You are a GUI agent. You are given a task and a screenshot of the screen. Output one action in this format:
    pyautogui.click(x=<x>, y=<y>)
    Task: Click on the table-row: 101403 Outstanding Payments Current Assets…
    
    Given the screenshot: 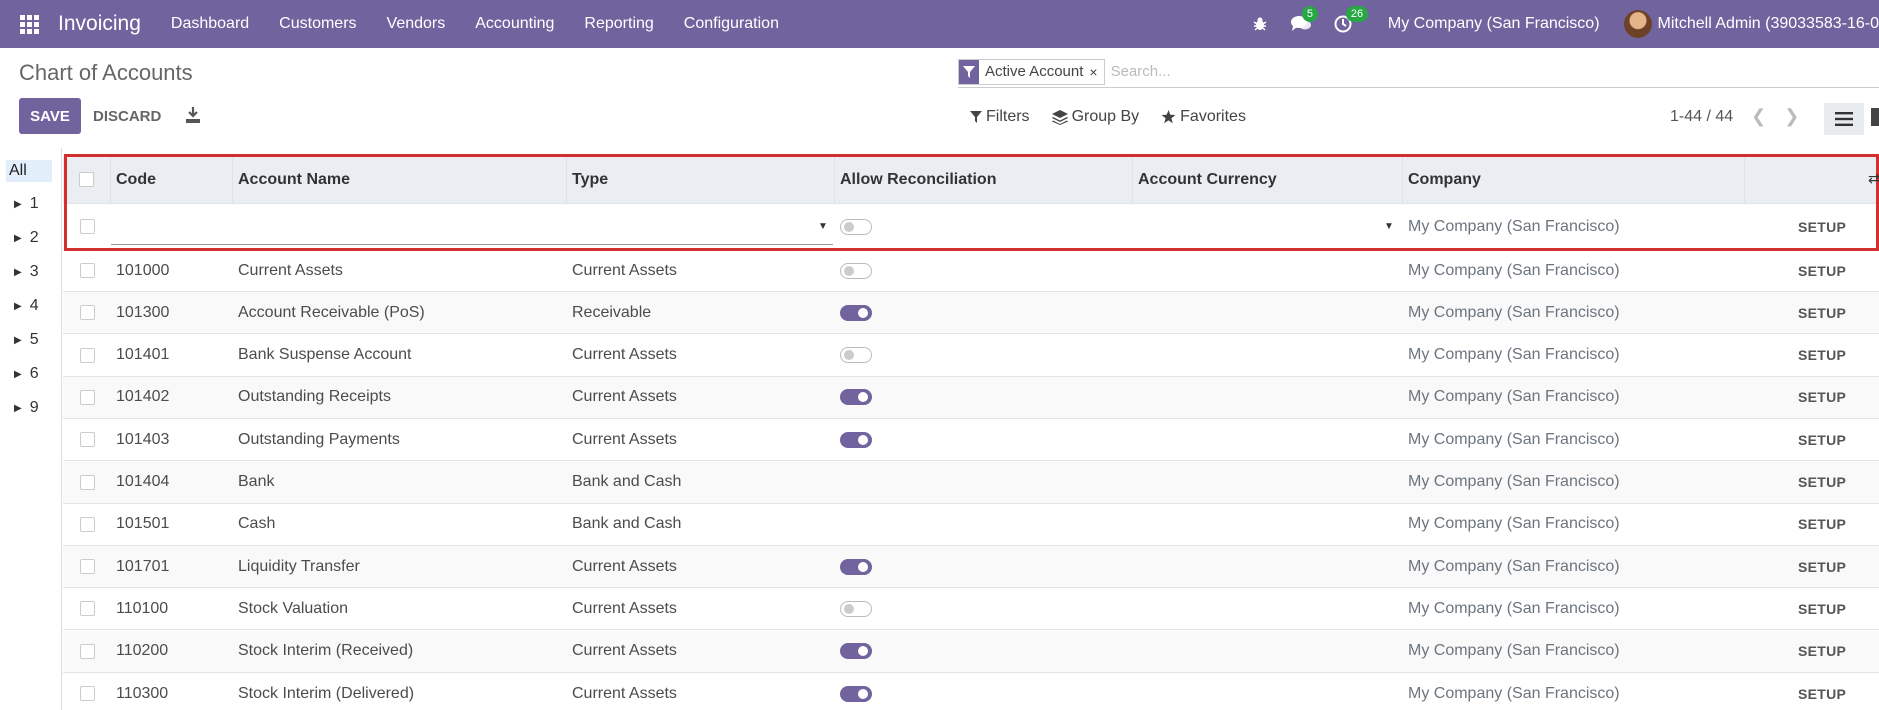 What is the action you would take?
    pyautogui.click(x=971, y=440)
    